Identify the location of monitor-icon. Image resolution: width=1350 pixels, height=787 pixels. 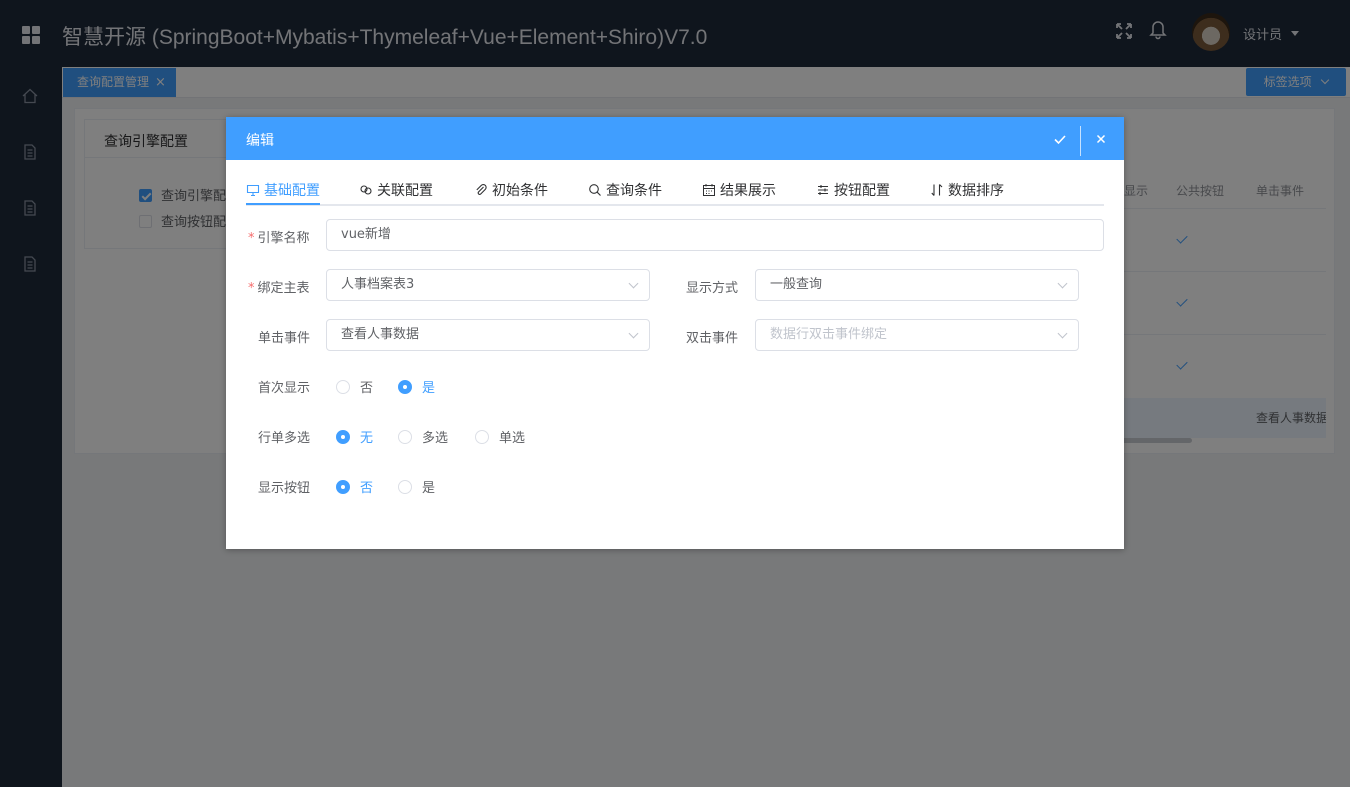
(253, 190).